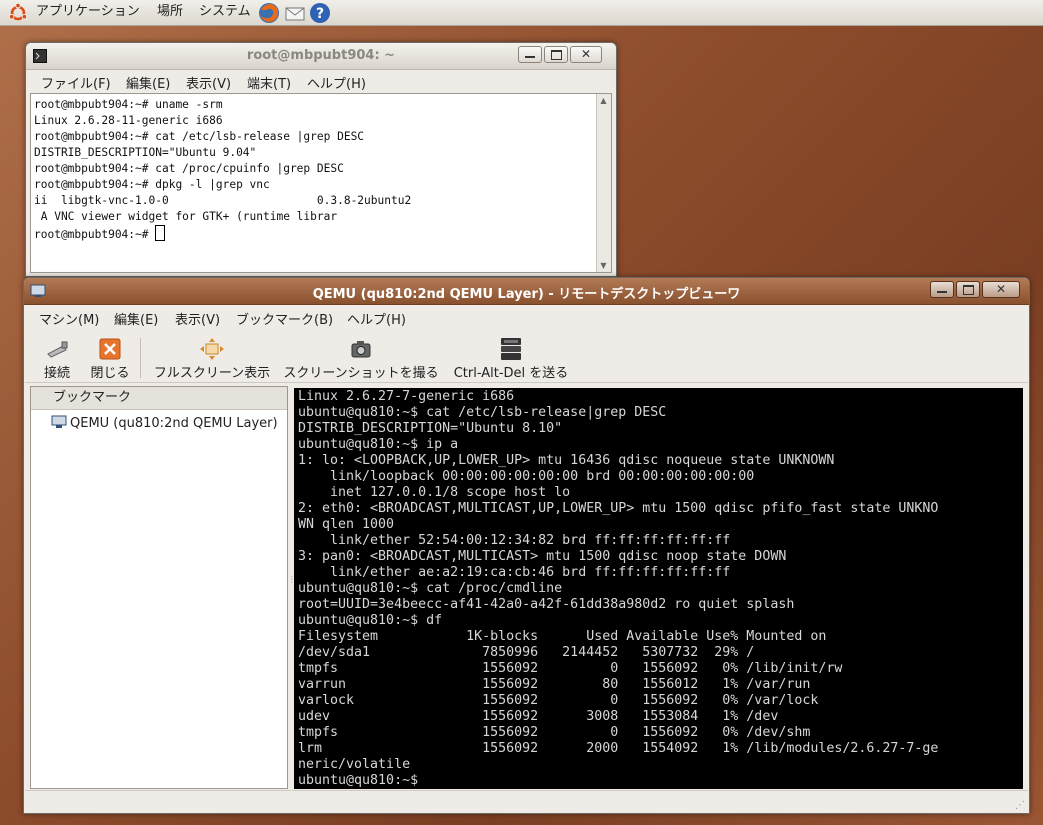 The height and width of the screenshot is (825, 1043). I want to click on close-connection-button: 閉じる, so click(110, 359).